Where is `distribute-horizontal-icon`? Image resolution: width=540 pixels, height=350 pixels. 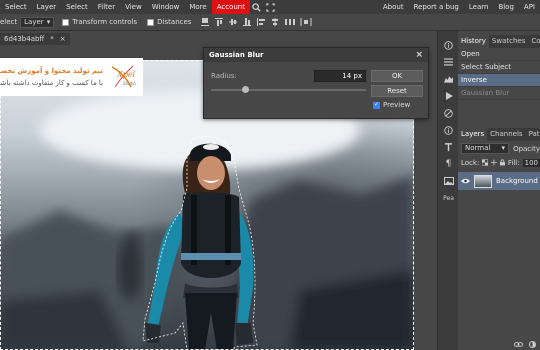
distribute-horizontal-icon is located at coordinates (306, 22).